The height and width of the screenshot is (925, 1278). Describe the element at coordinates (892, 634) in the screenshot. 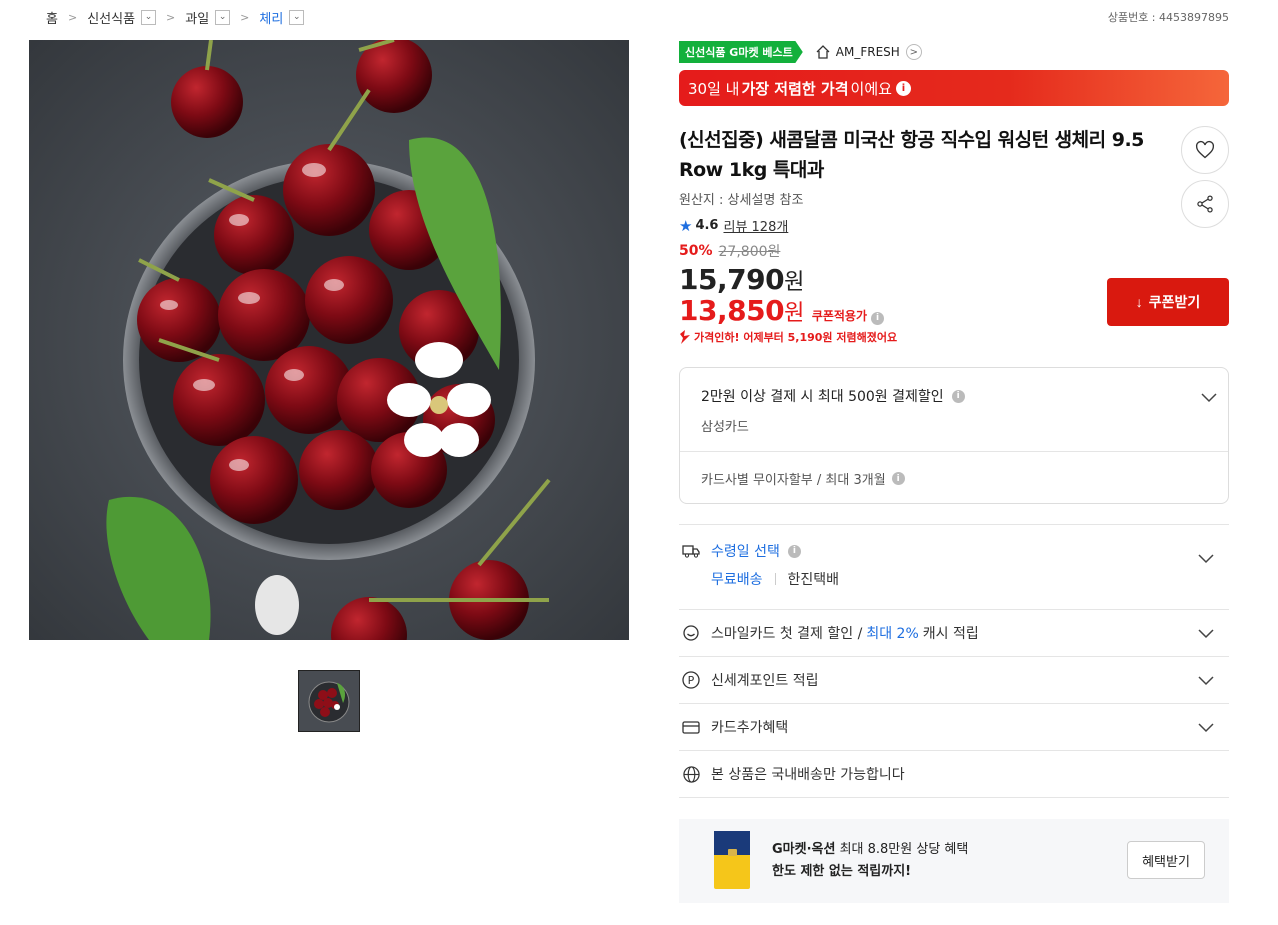

I see `smile-card-highlight: 최대 2%` at that location.